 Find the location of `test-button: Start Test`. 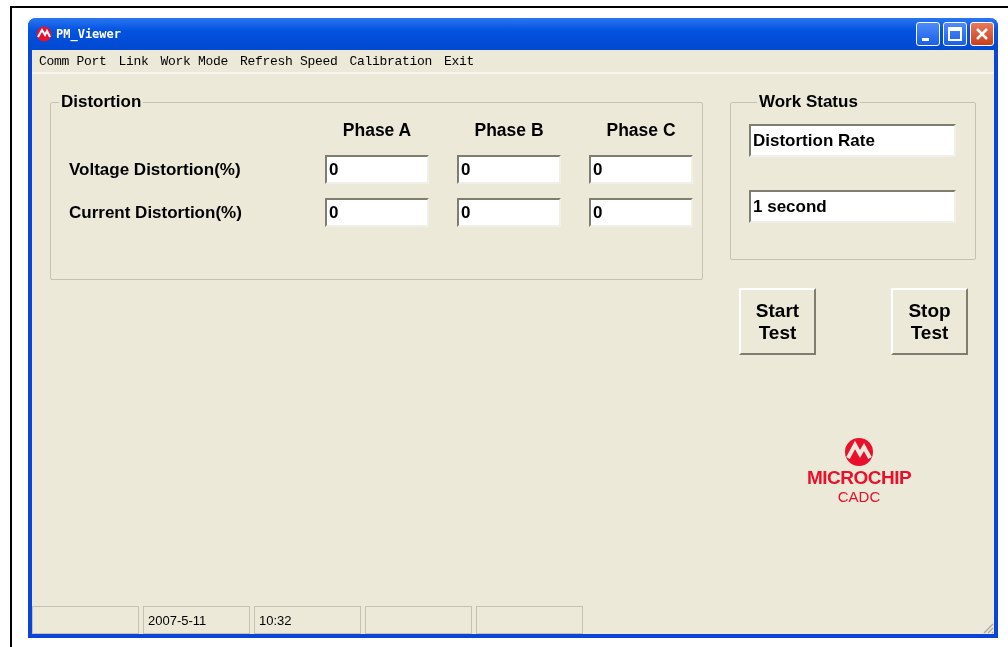

test-button: Start Test is located at coordinates (777, 321).